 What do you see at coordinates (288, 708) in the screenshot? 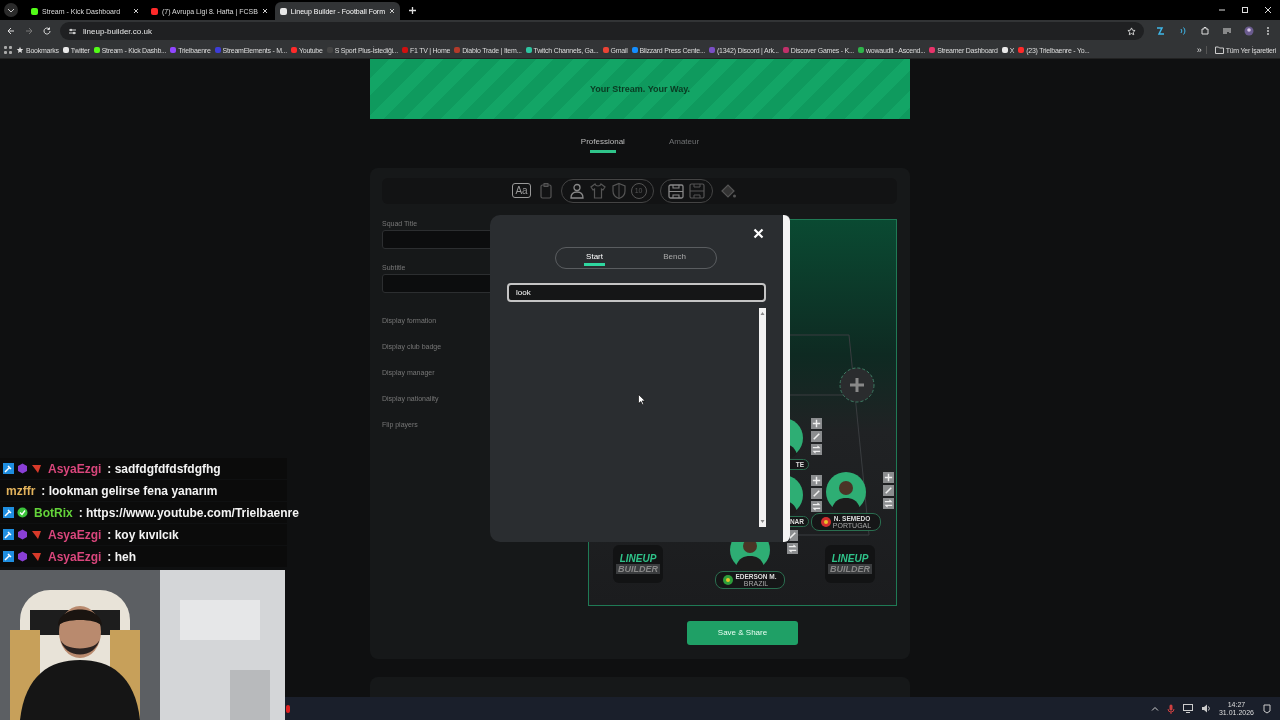
I see `app-icon` at bounding box center [288, 708].